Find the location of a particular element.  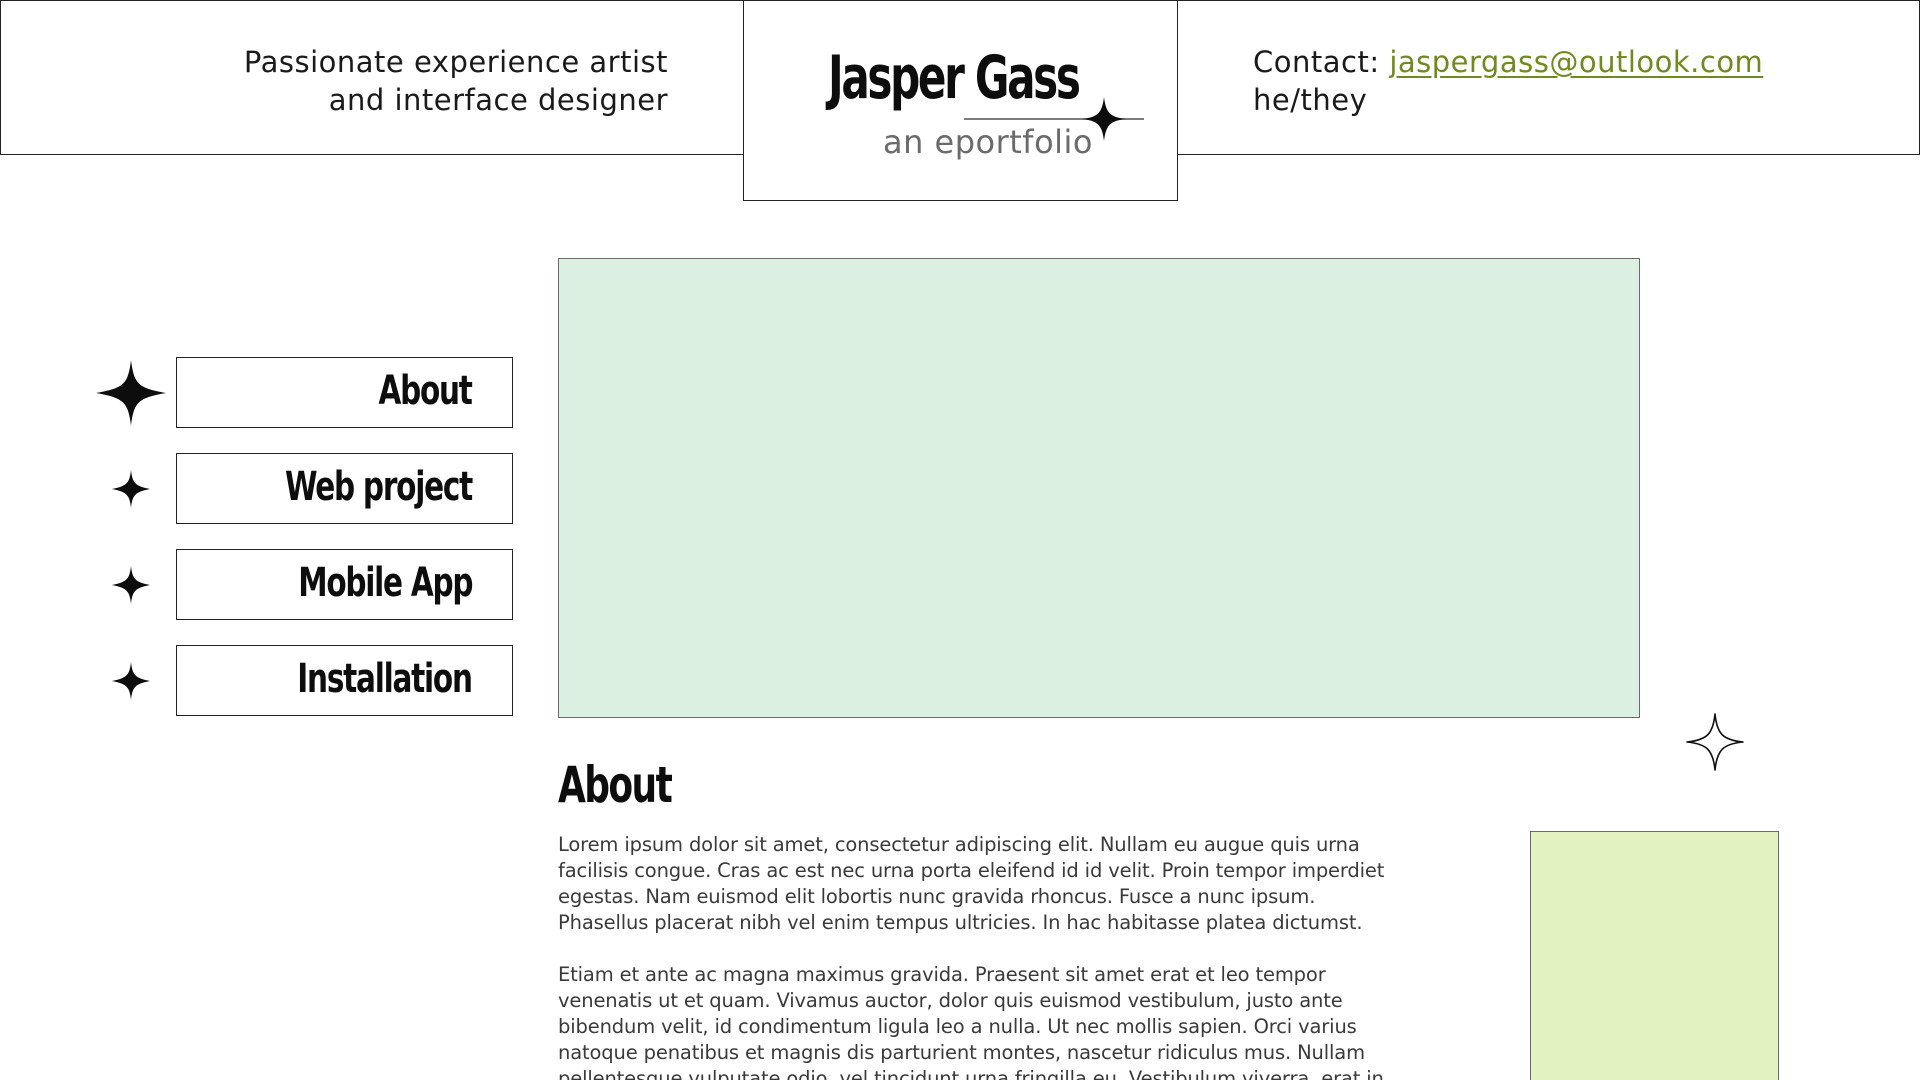

nav-button-label: About is located at coordinates (425, 391).